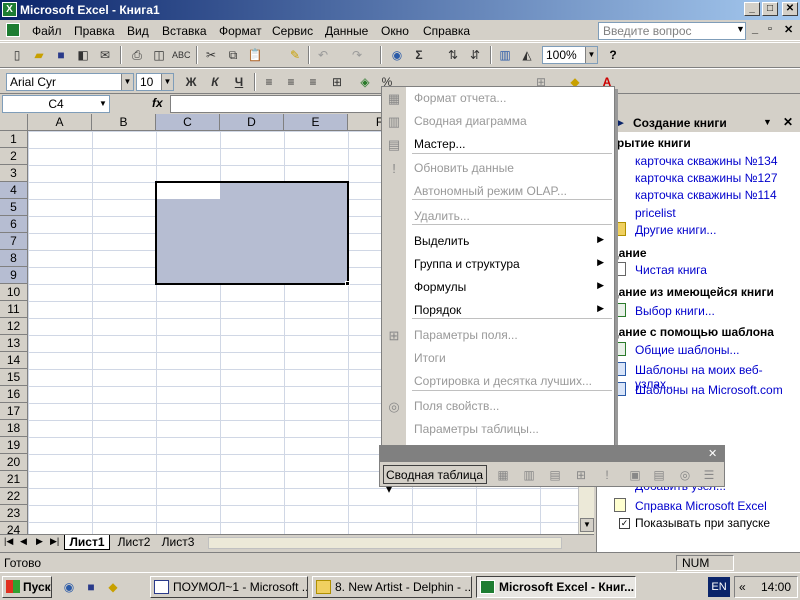  Describe the element at coordinates (671, 270) in the screenshot. I see `blank-workbook-link: Чистая книга` at that location.